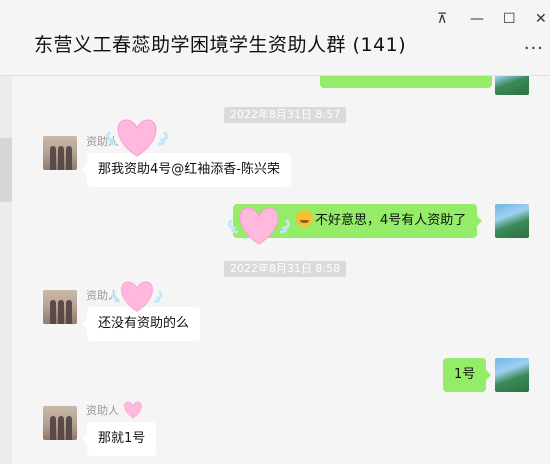 The image size is (550, 464). I want to click on message-bubble: 1号, so click(467, 375).